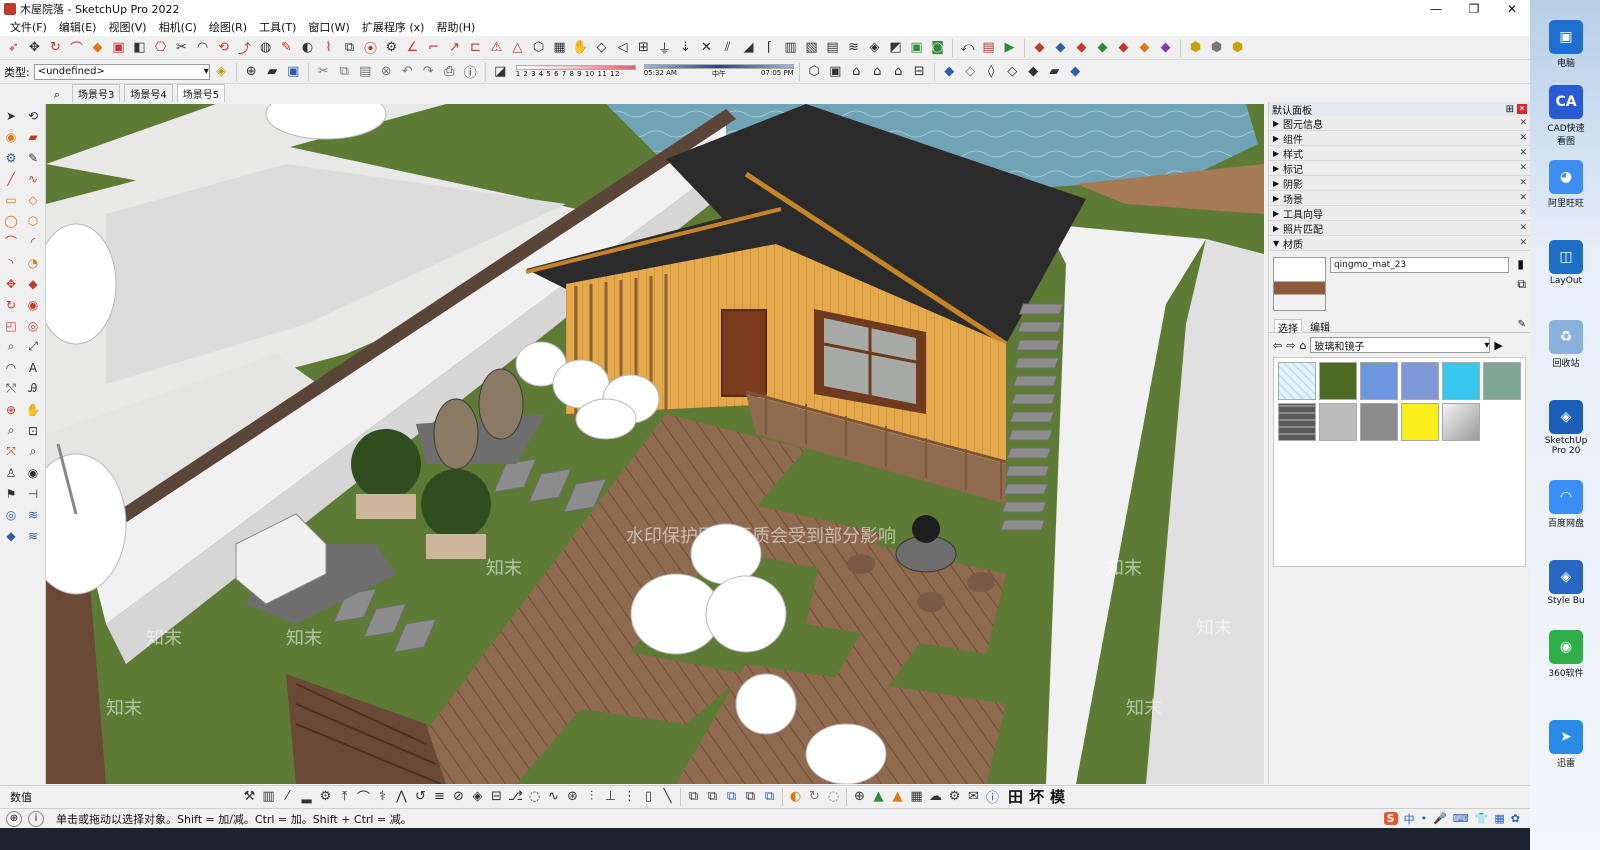  Describe the element at coordinates (622, 47) in the screenshot. I see `ext-tool-20-icon: ◁` at that location.